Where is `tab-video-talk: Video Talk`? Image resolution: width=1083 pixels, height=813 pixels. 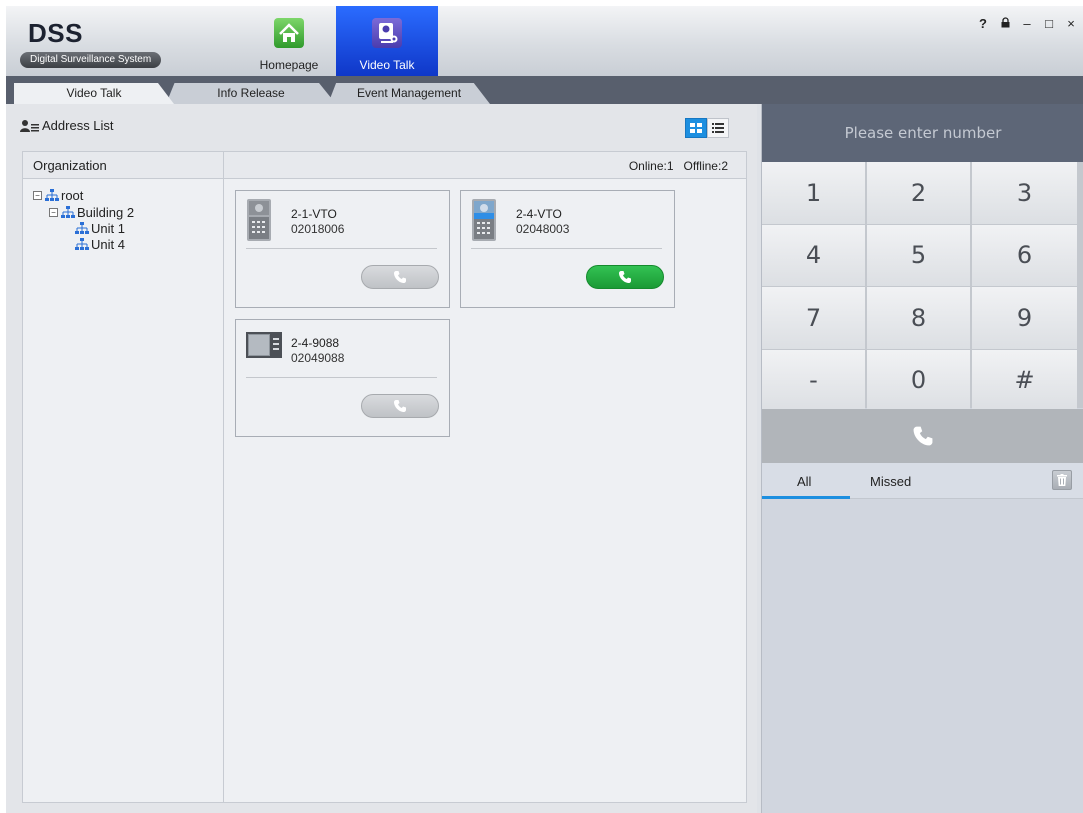
tab-video-talk: Video Talk is located at coordinates (94, 93).